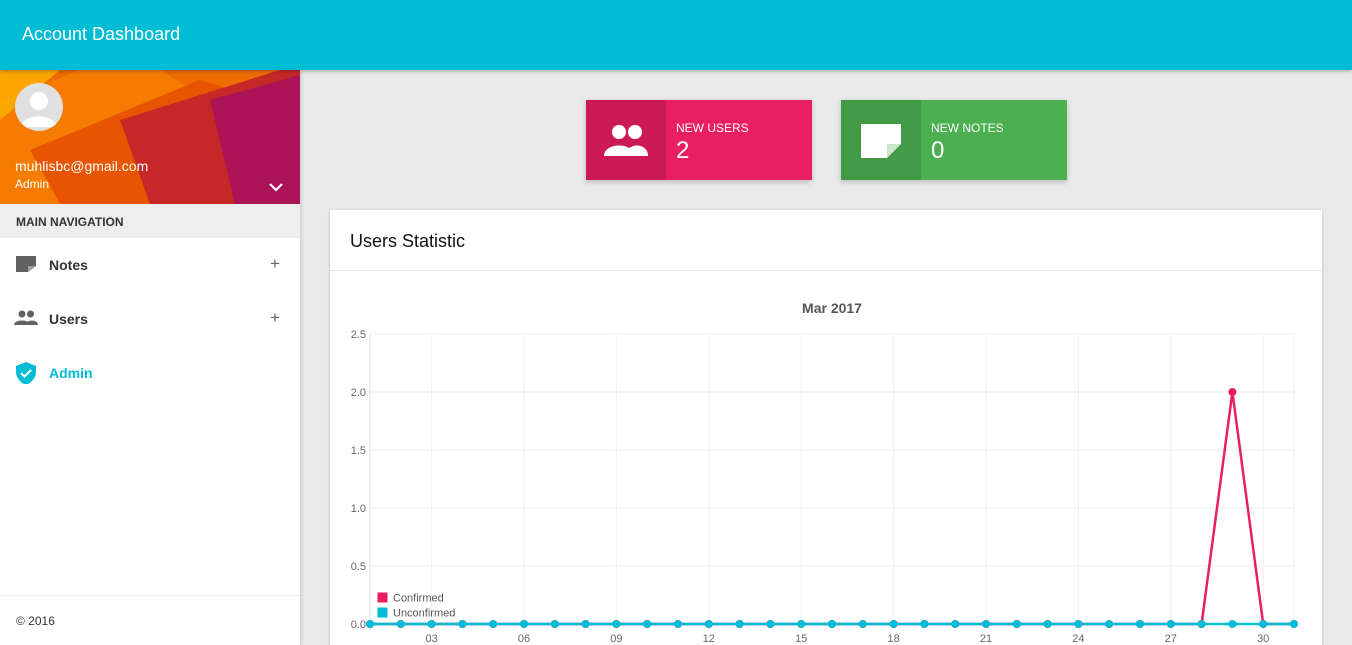 This screenshot has width=1352, height=645. I want to click on y-tick-label: 0.5, so click(358, 567).